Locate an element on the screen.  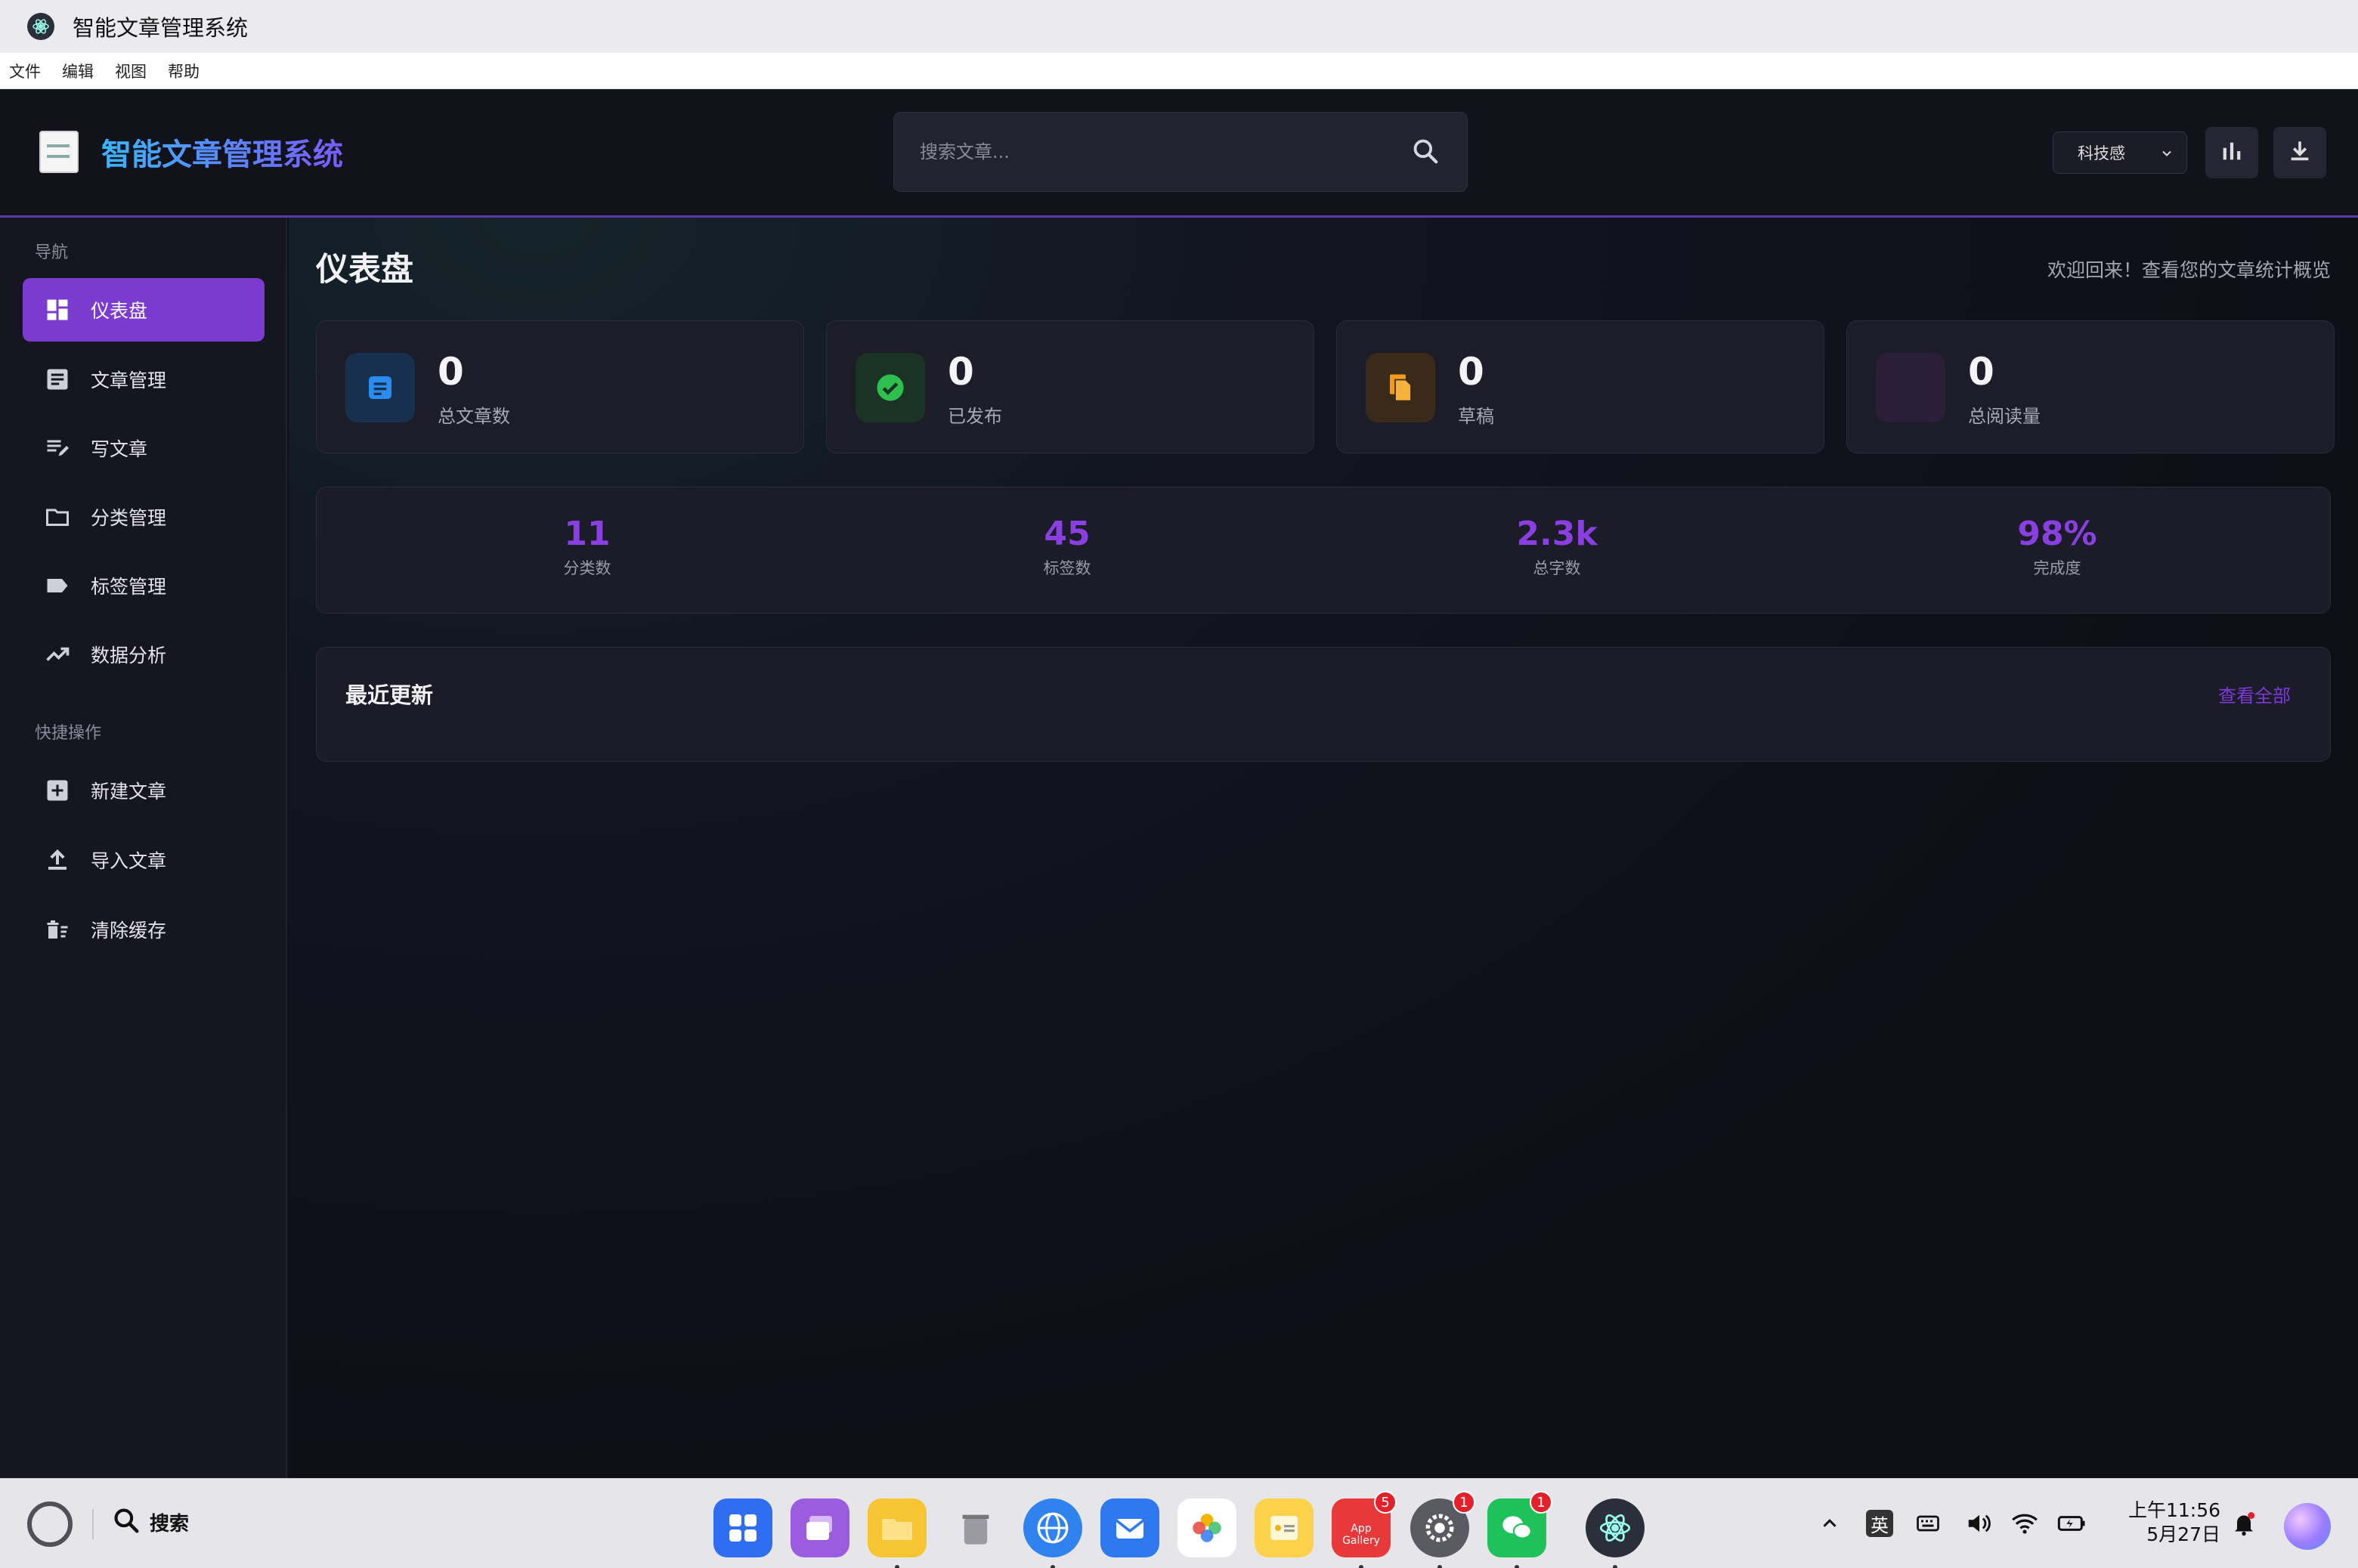
sidebar-item-clear-cache: 清除缓存 is located at coordinates (144, 929).